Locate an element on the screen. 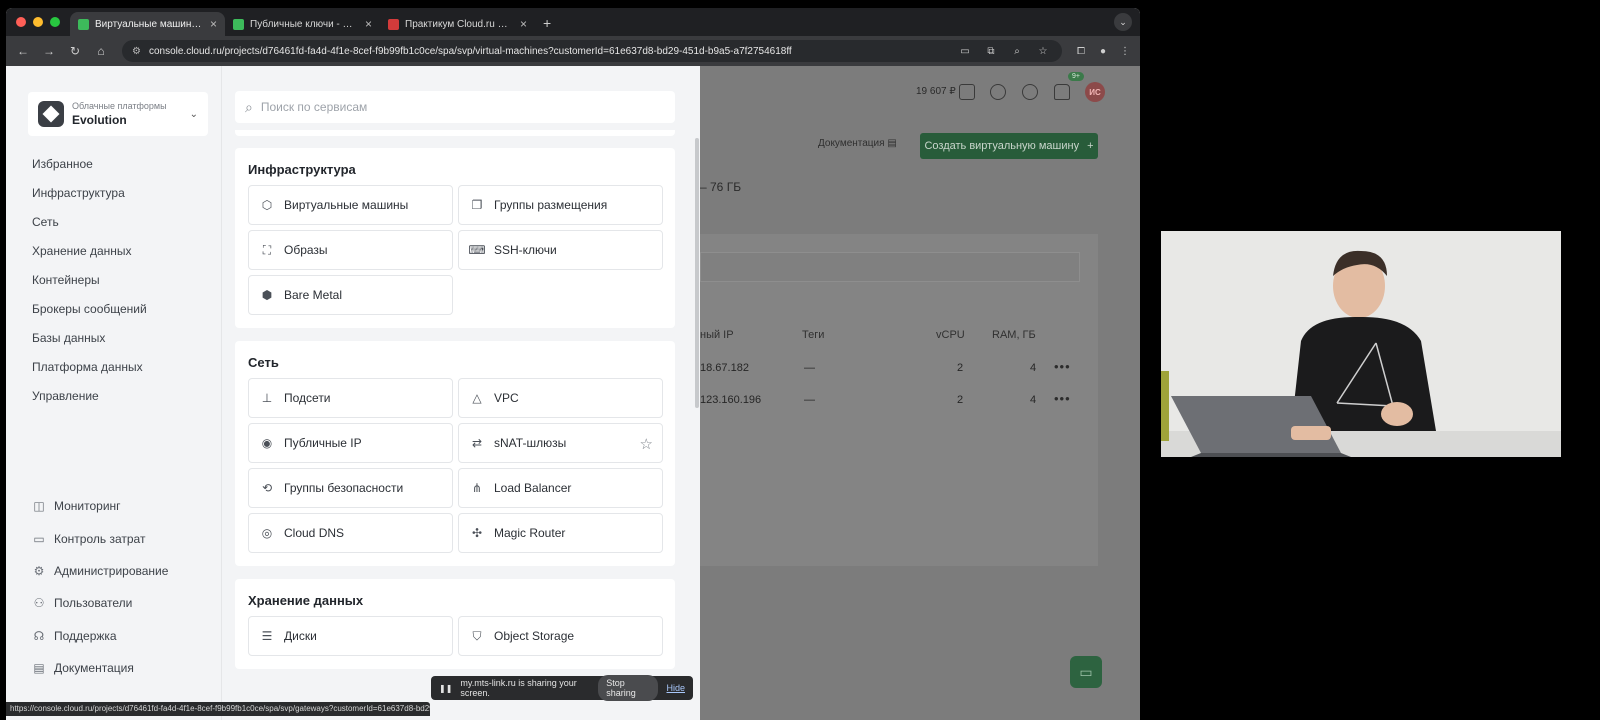  row2-more-icon: ••• is located at coordinates (1062, 398).